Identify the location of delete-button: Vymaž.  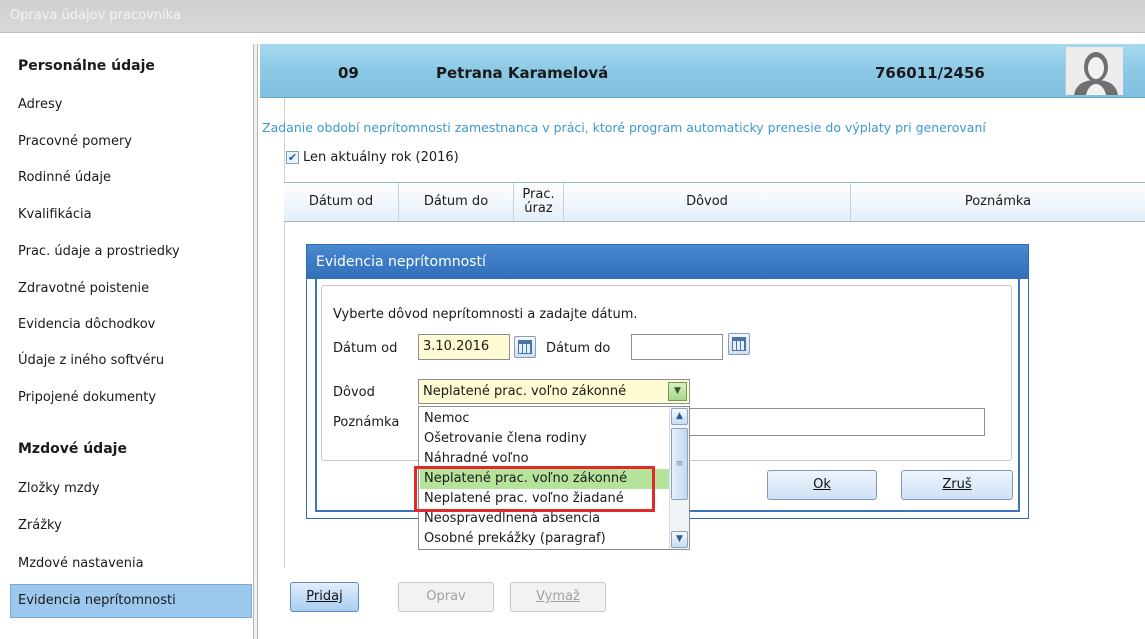
(558, 597).